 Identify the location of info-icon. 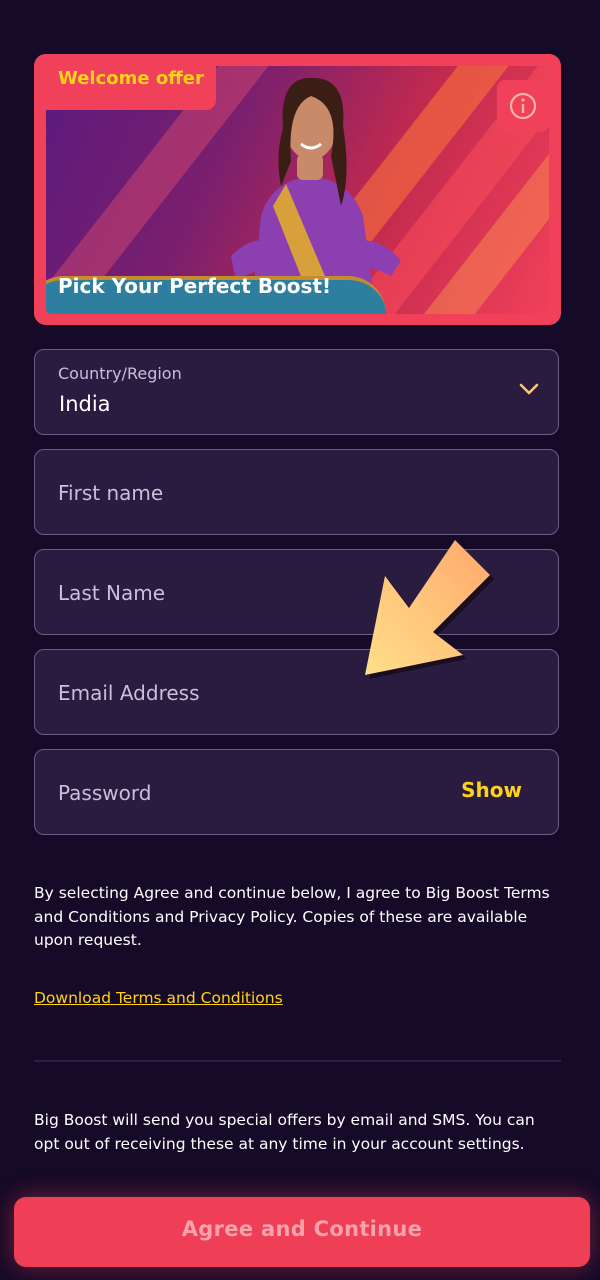
(523, 106).